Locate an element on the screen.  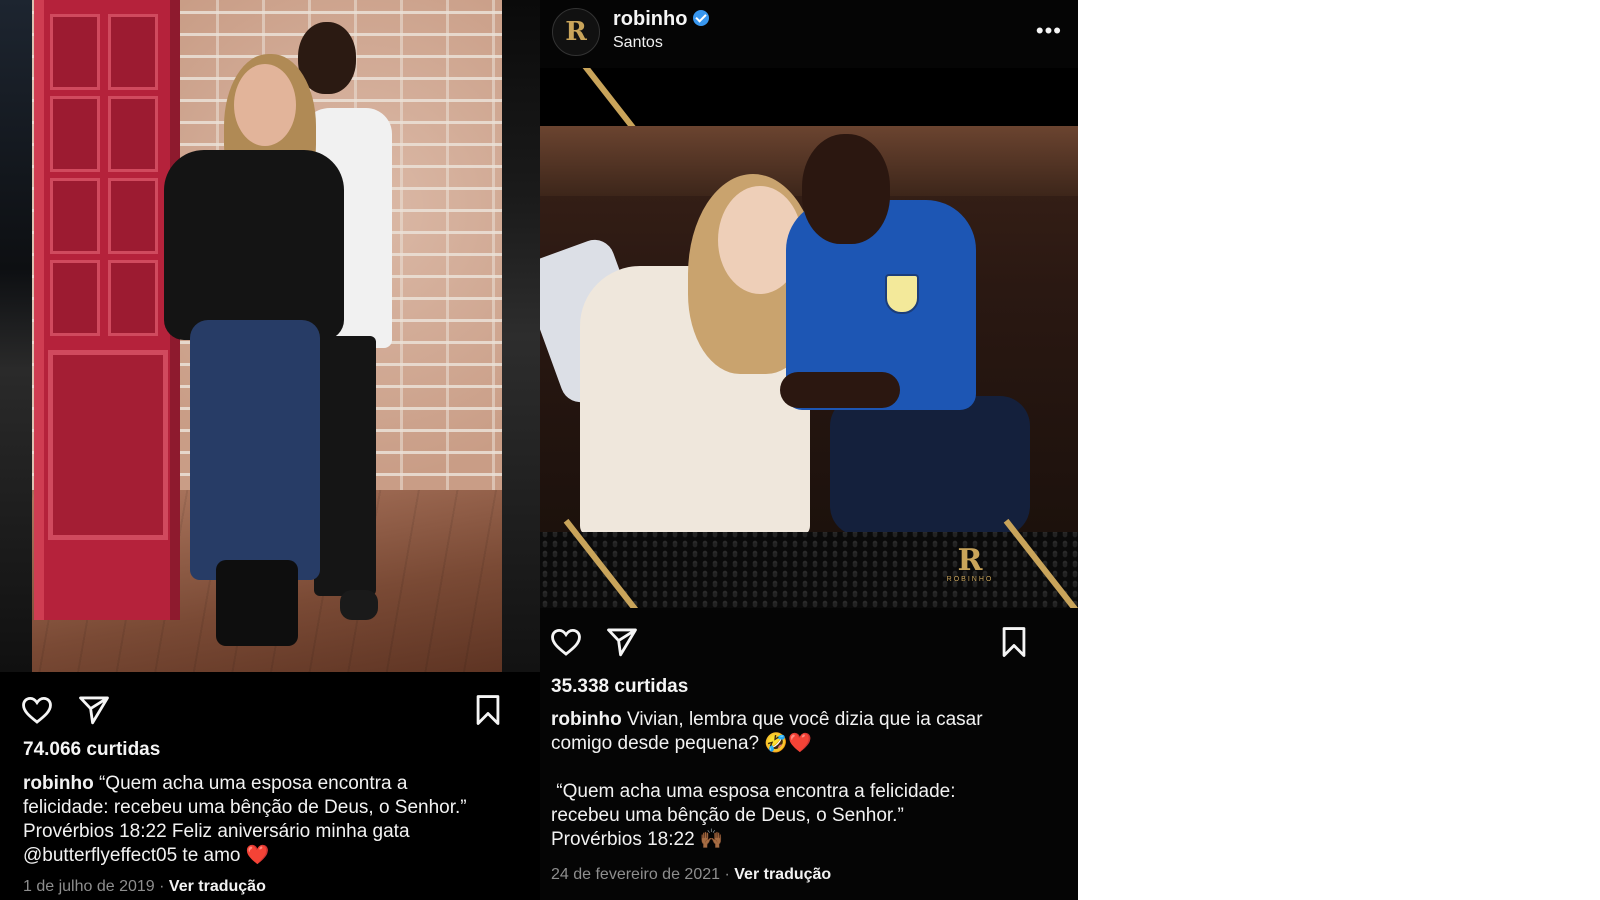
post-meta: 24 de fevereiro de 2021 · Ver tradução is located at coordinates (691, 875).